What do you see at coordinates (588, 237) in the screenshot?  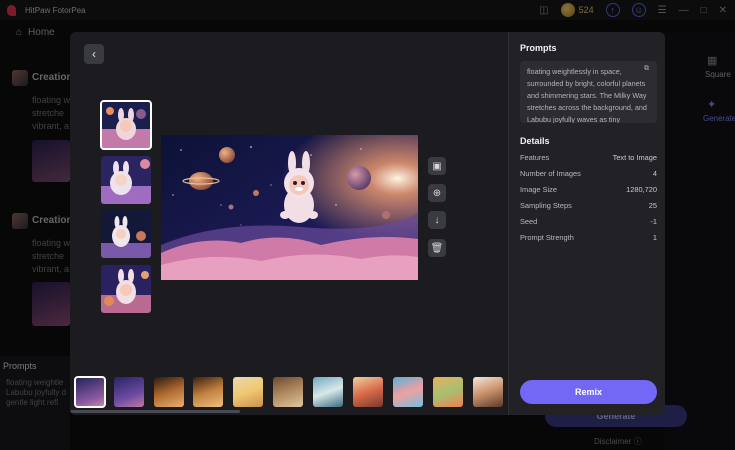 I see `detail-row-prompt-strength: Prompt Strength 1` at bounding box center [588, 237].